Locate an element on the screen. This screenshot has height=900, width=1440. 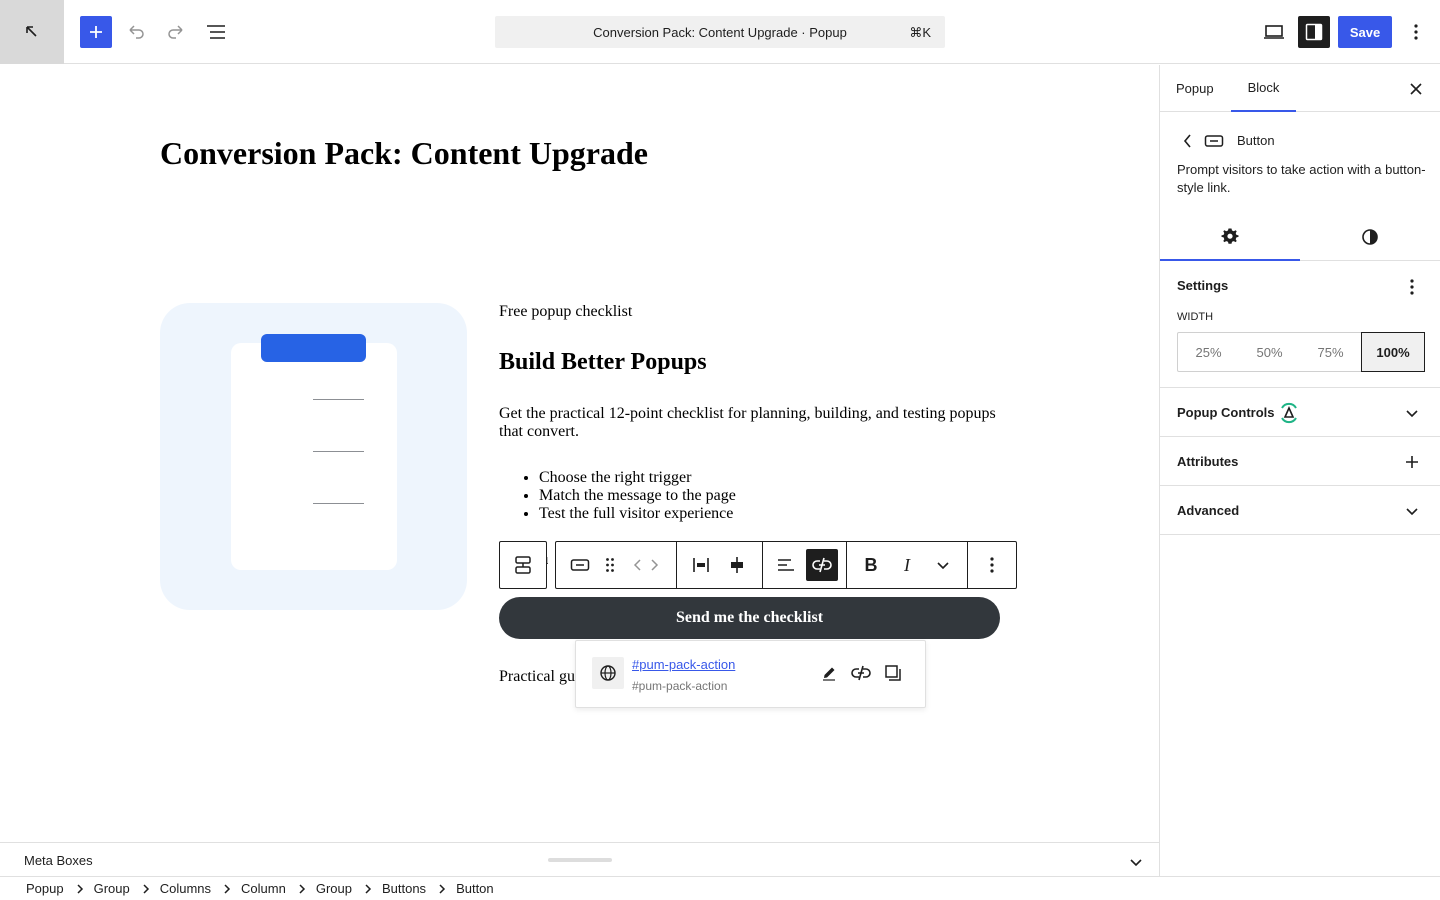
popup-heading: Build Better Popups is located at coordinates (603, 362).